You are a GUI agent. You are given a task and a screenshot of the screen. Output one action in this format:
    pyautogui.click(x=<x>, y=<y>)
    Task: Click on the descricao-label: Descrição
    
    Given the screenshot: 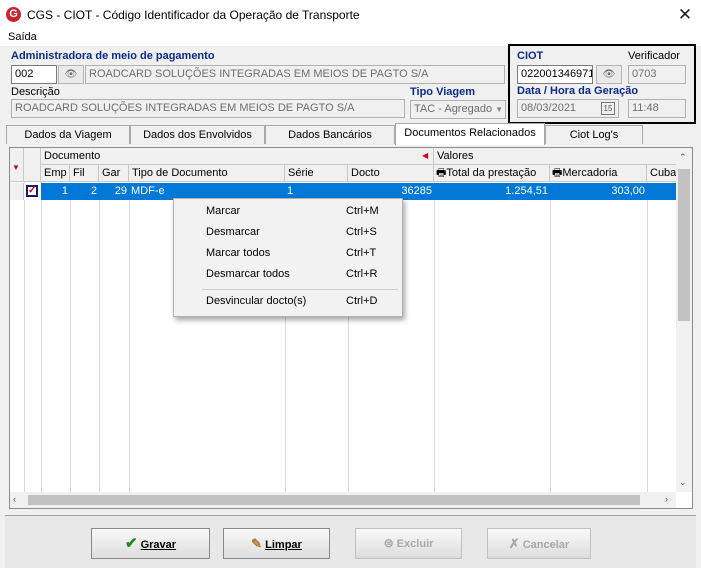 What is the action you would take?
    pyautogui.click(x=35, y=92)
    